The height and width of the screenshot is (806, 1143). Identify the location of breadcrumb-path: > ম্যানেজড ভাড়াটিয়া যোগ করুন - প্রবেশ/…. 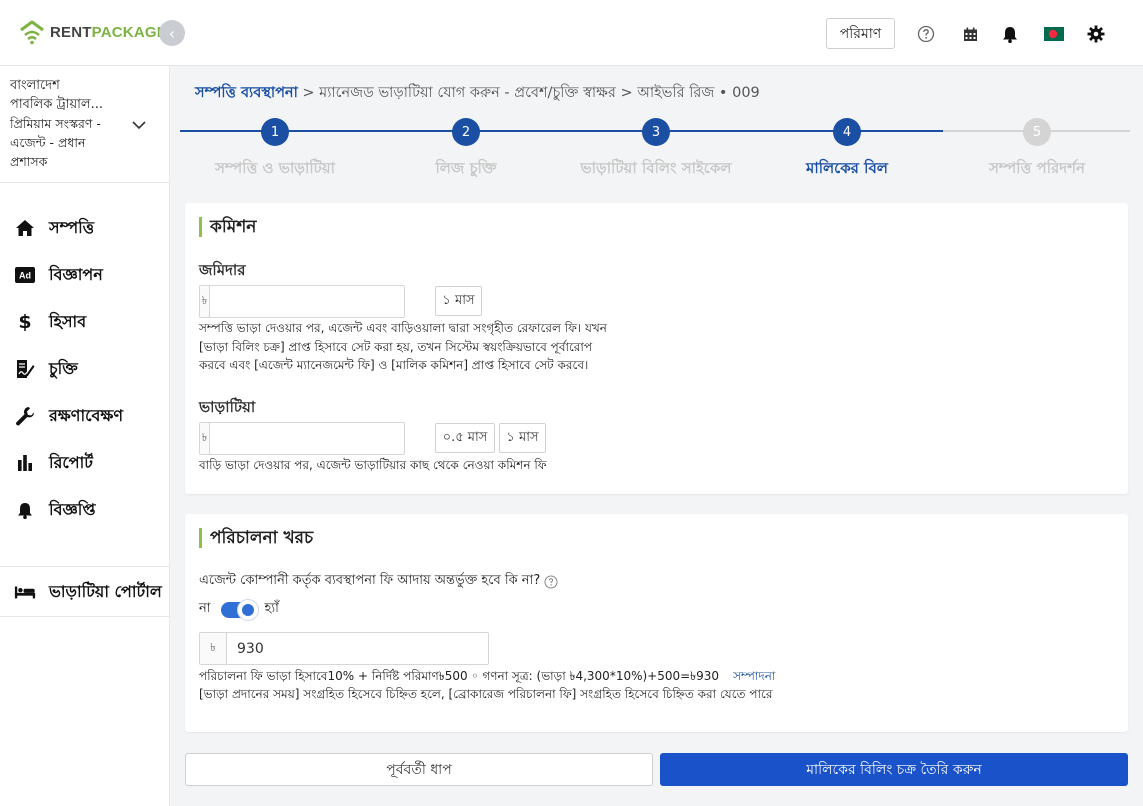
(528, 93).